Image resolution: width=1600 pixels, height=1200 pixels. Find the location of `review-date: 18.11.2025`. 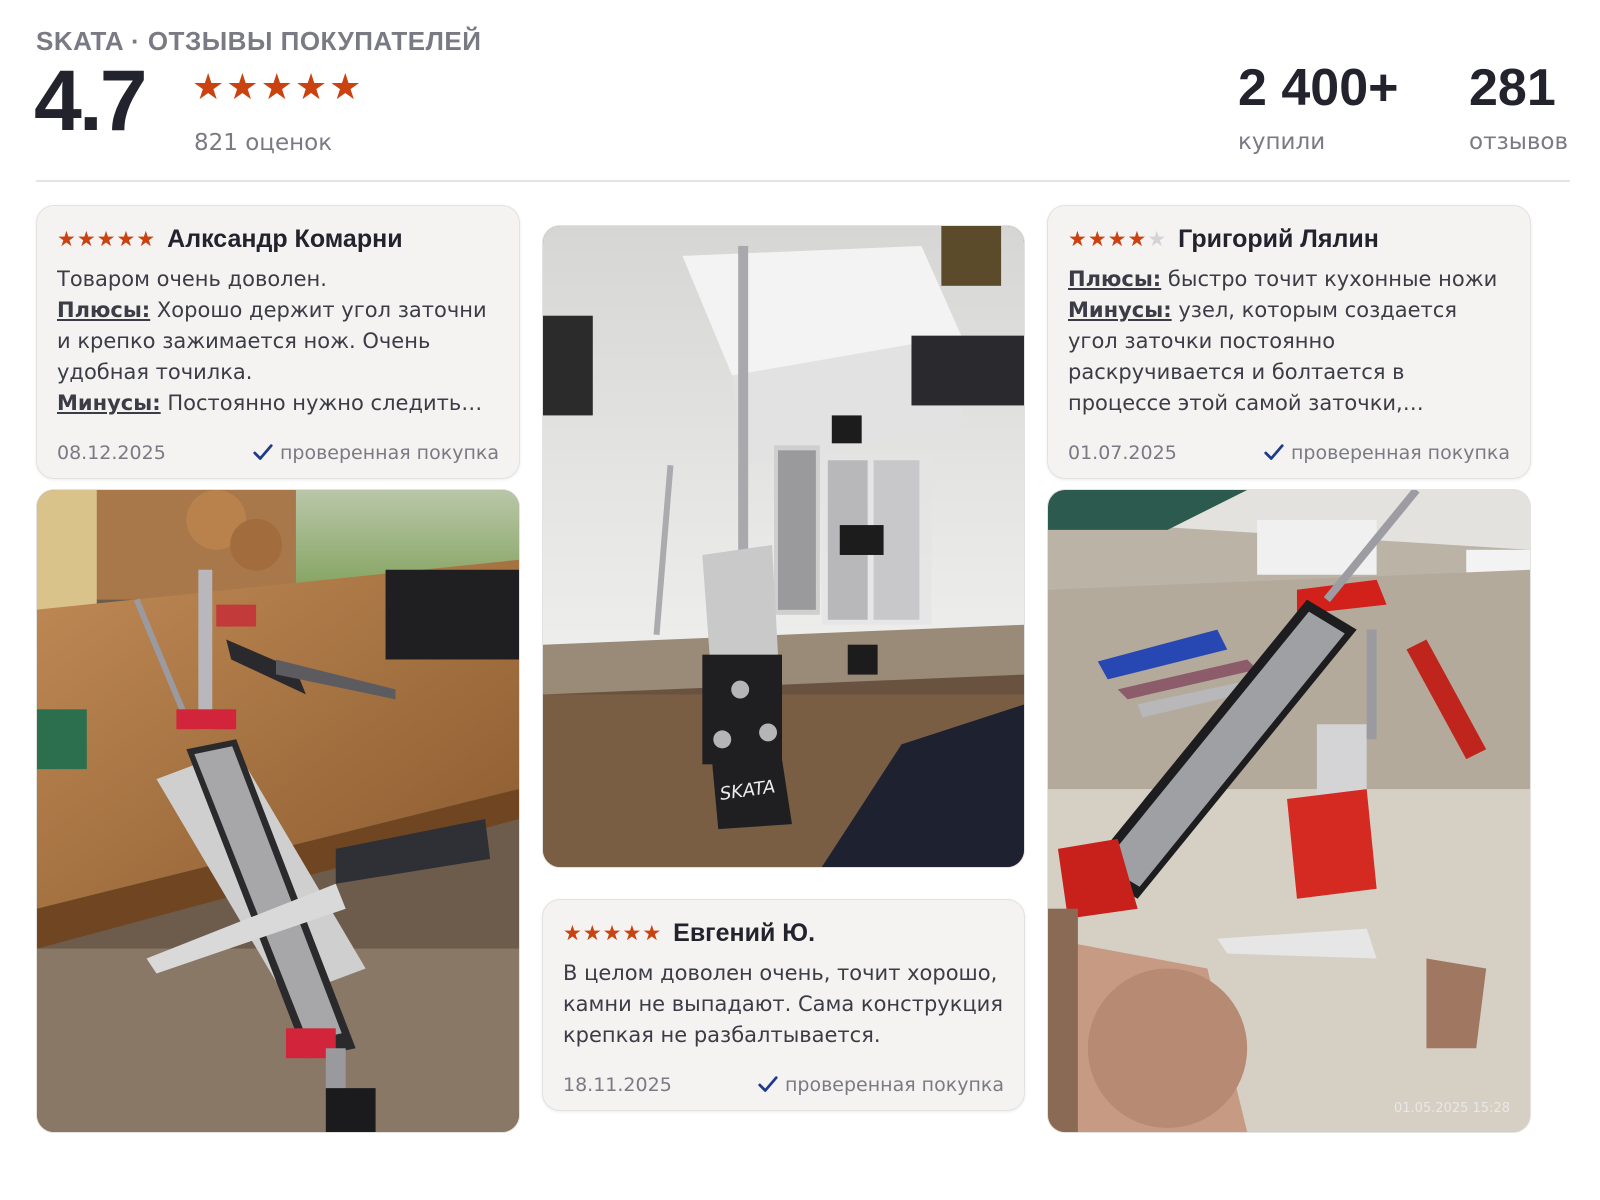

review-date: 18.11.2025 is located at coordinates (617, 1085).